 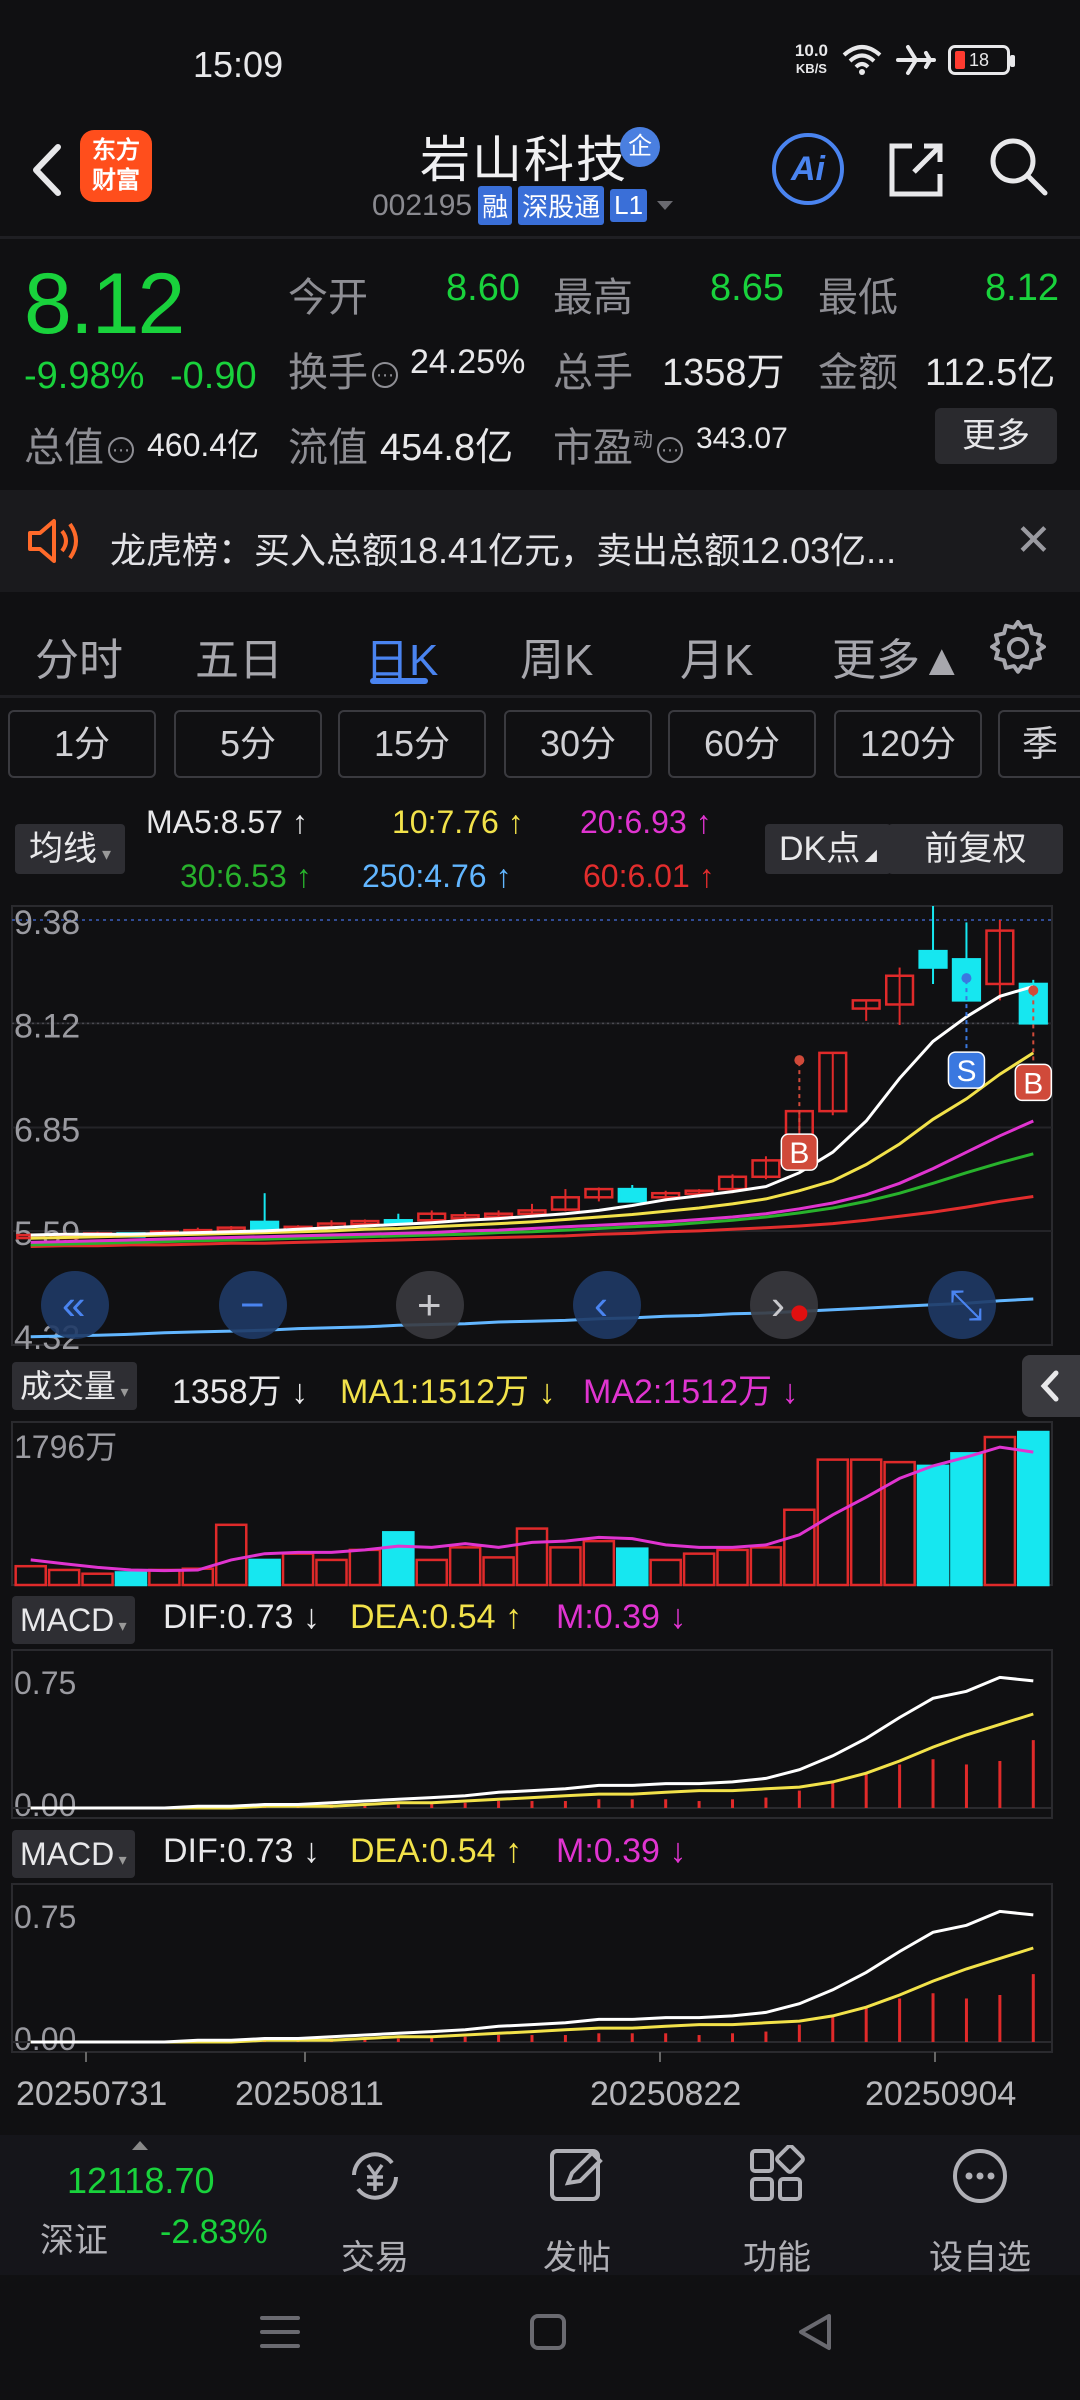 What do you see at coordinates (246, 876) in the screenshot?
I see `ma30-value: 30:6.53 ↑` at bounding box center [246, 876].